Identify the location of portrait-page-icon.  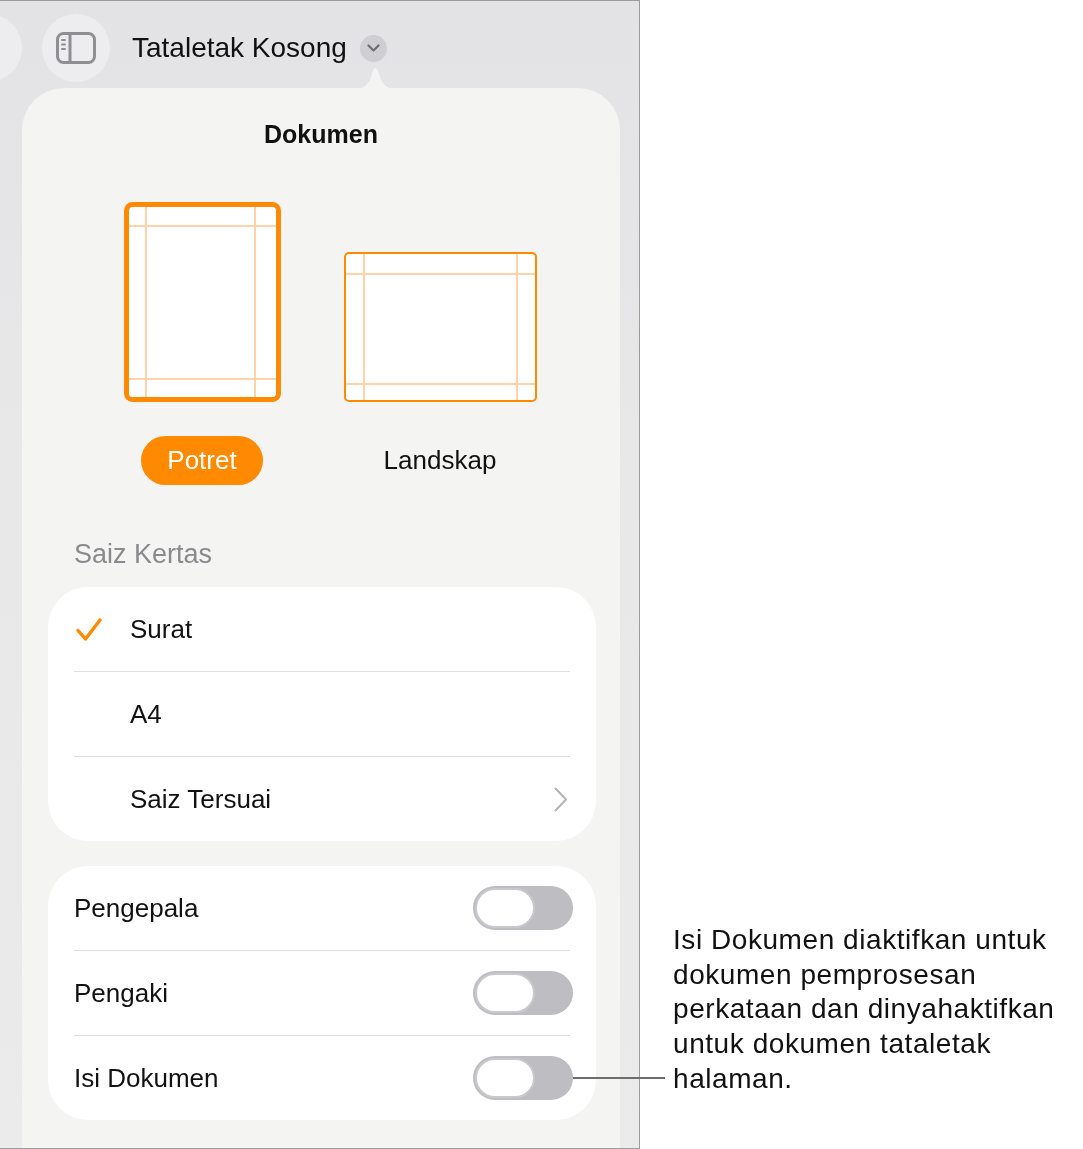
(202, 302).